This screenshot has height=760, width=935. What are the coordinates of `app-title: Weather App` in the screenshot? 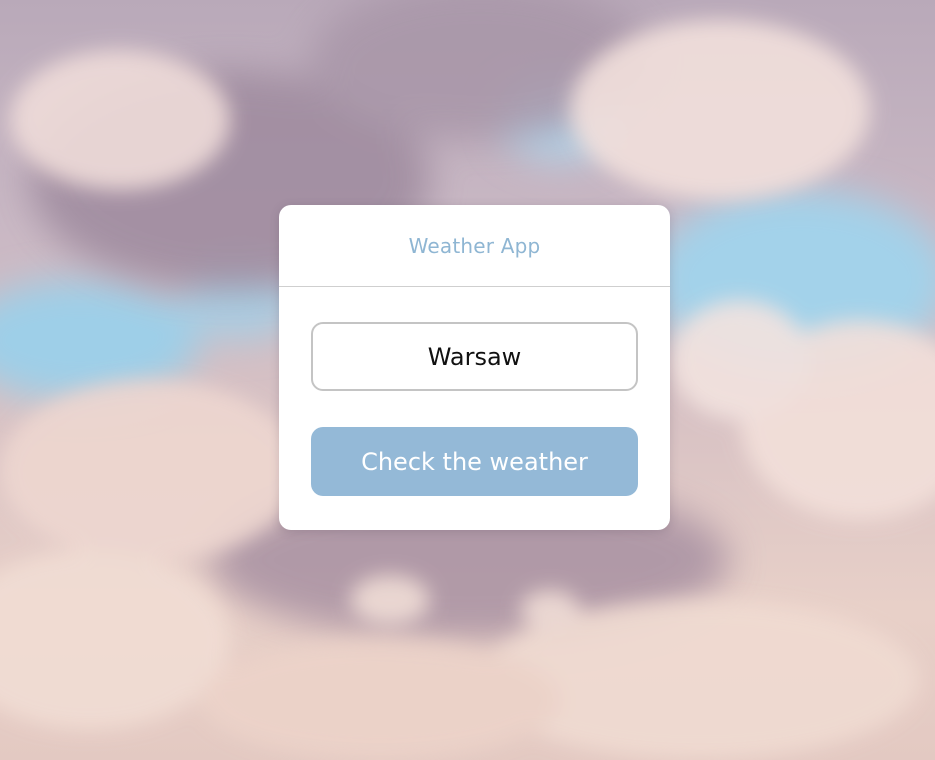 It's located at (474, 245).